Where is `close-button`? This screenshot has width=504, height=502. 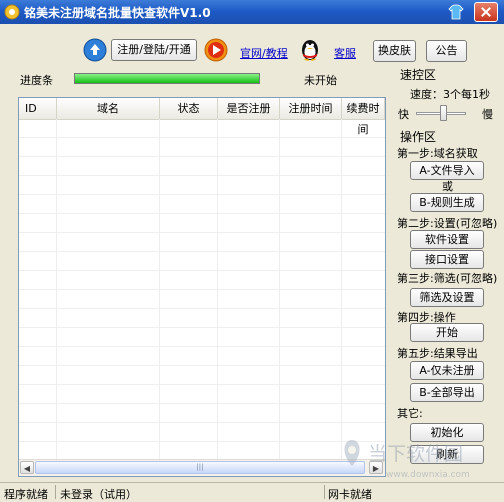
close-button is located at coordinates (486, 12).